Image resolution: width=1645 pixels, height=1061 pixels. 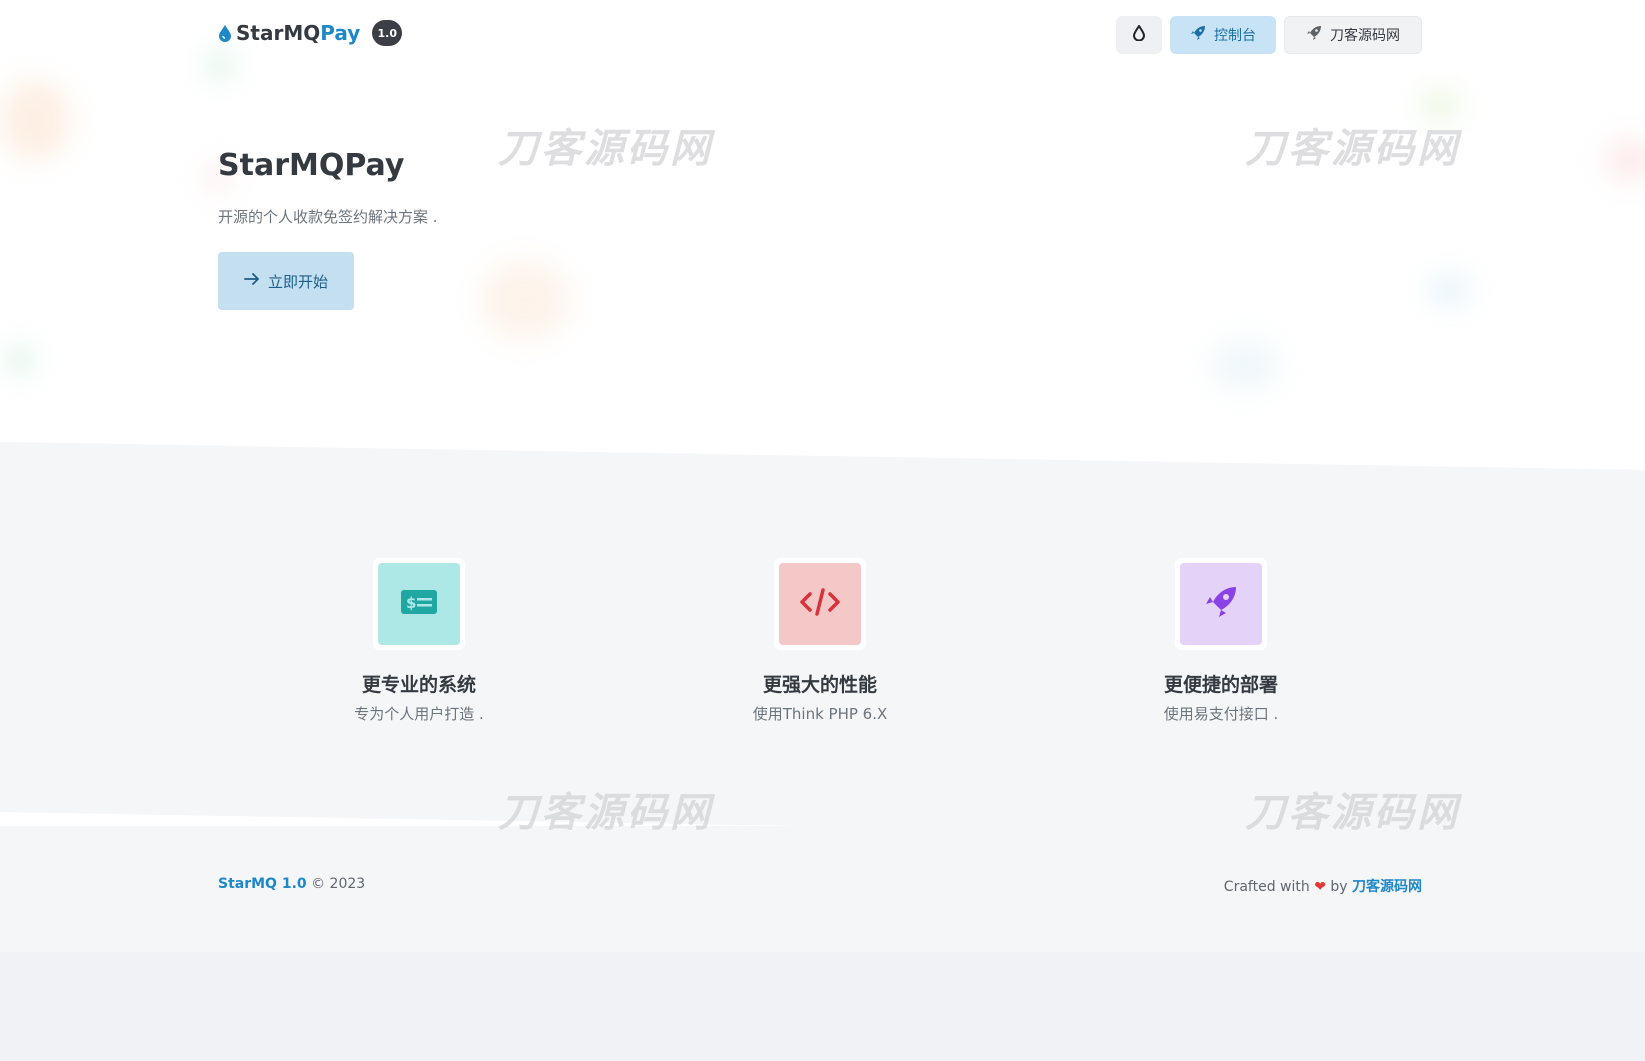 What do you see at coordinates (387, 33) in the screenshot?
I see `version-badge: 1.0` at bounding box center [387, 33].